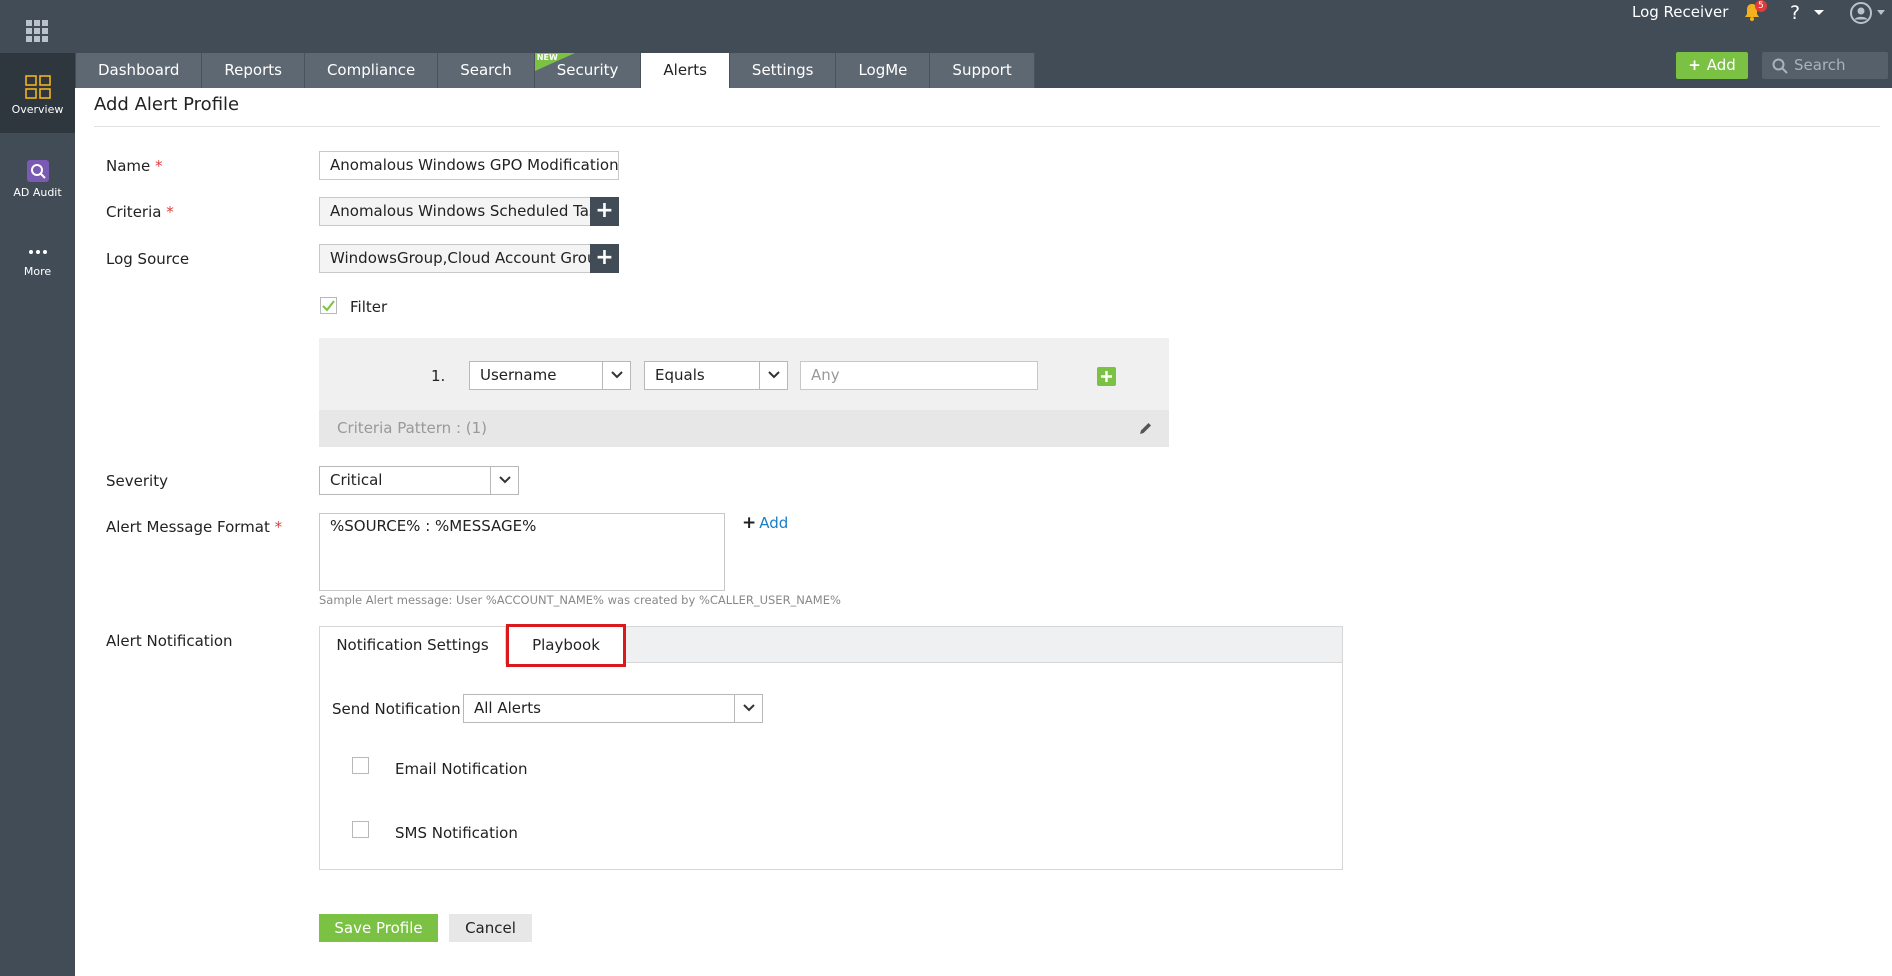 This screenshot has height=976, width=1892. Describe the element at coordinates (613, 708) in the screenshot. I see `send-notification-select: All Alerts` at that location.